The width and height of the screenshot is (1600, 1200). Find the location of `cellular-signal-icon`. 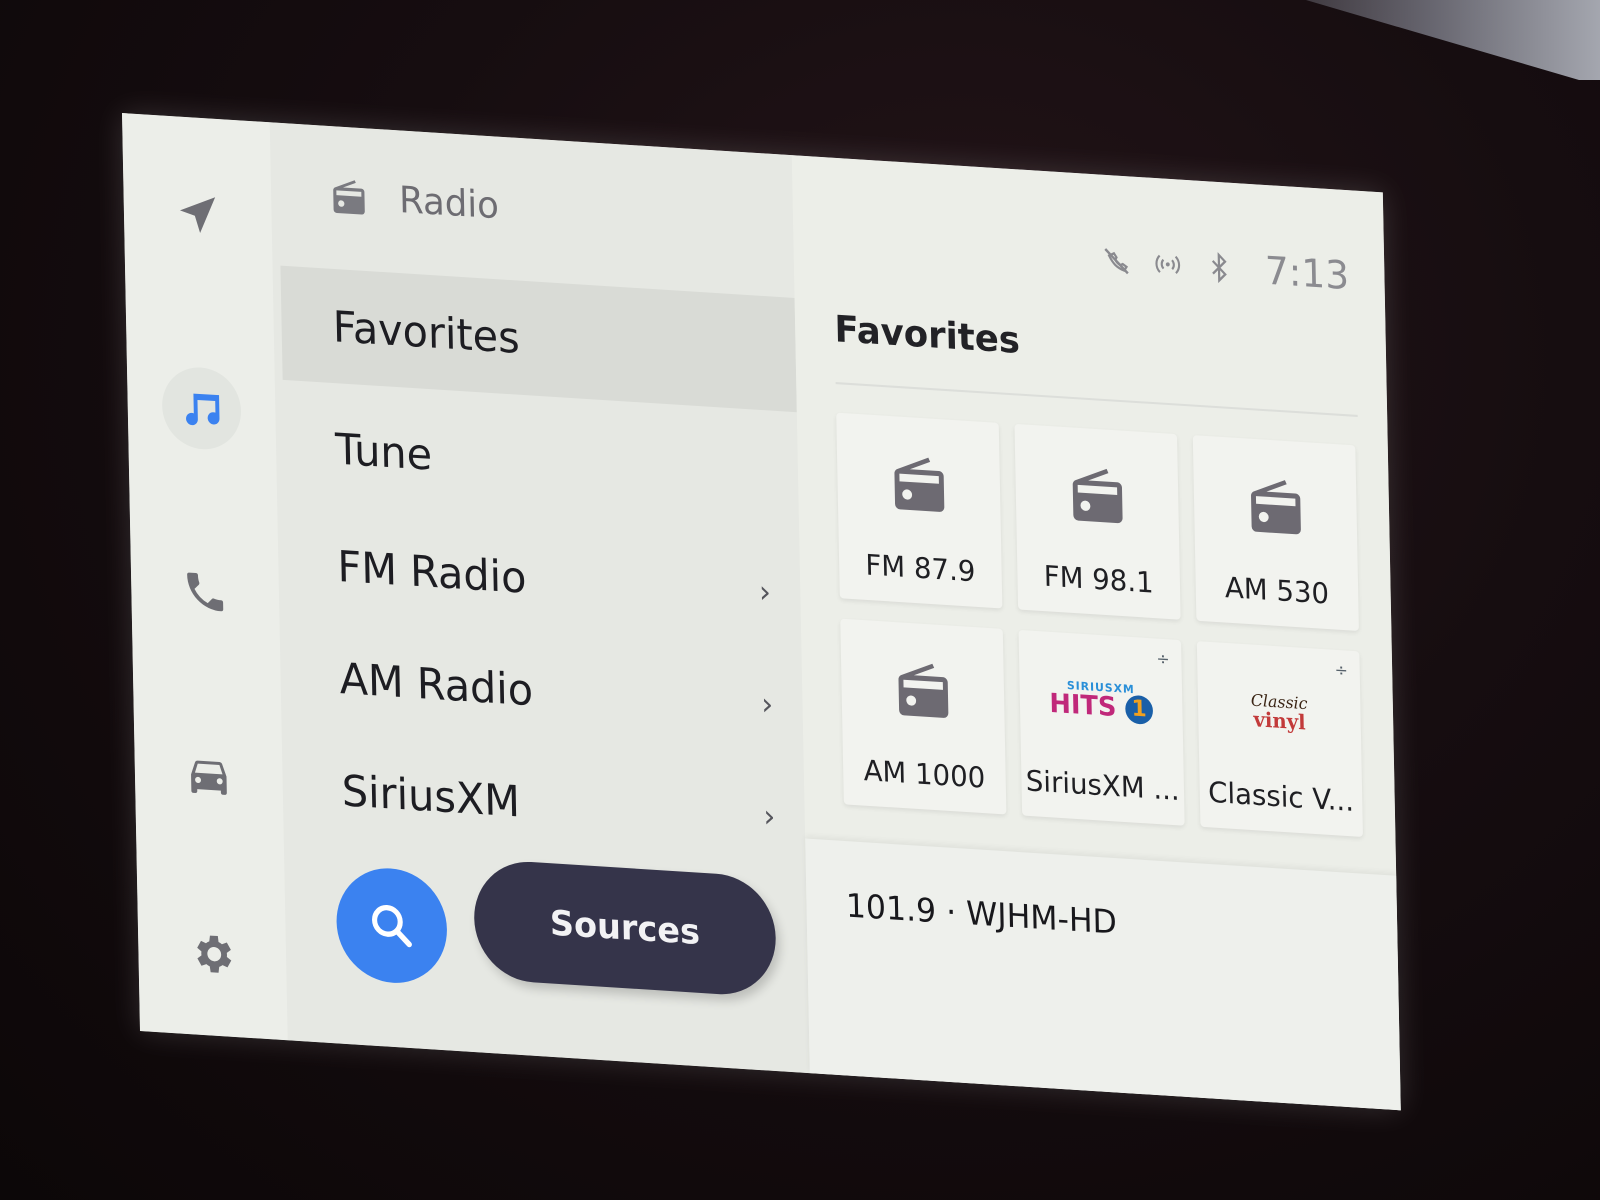

cellular-signal-icon is located at coordinates (1167, 264).